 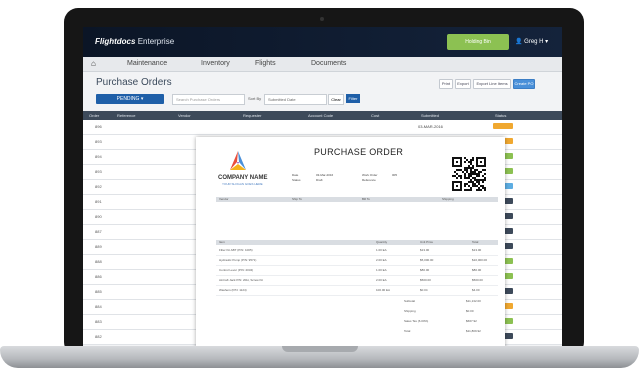 I want to click on meta-label: Reference, so click(x=369, y=180).